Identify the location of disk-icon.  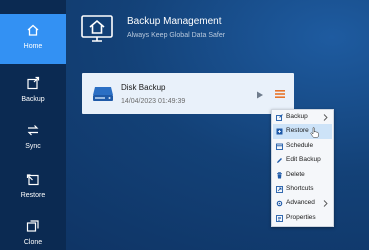
(103, 94).